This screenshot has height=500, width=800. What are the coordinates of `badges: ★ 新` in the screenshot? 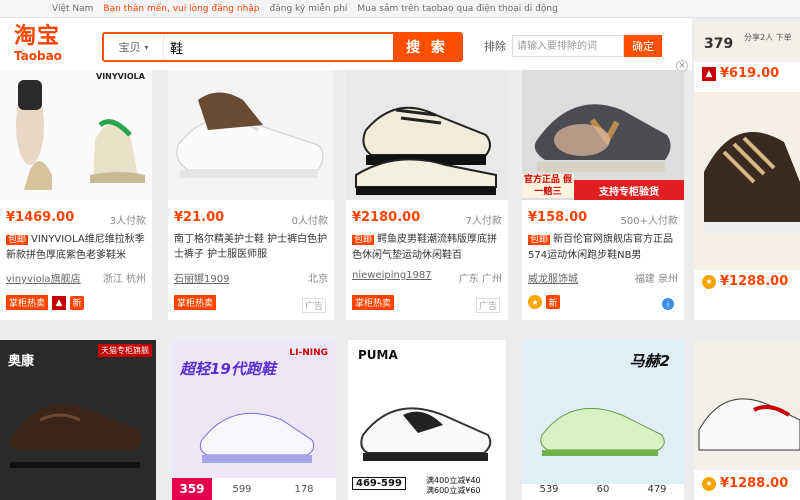 It's located at (544, 302).